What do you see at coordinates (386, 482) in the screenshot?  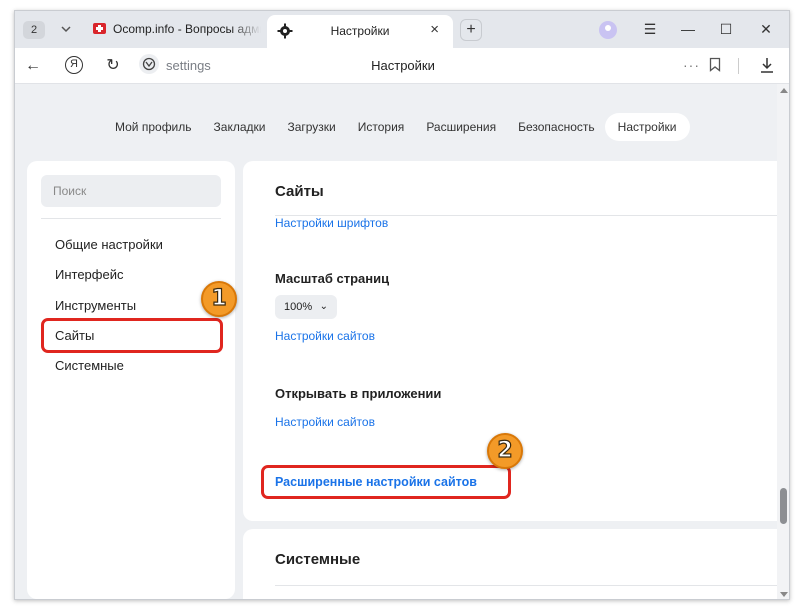 I see `highlight-advanced-link` at bounding box center [386, 482].